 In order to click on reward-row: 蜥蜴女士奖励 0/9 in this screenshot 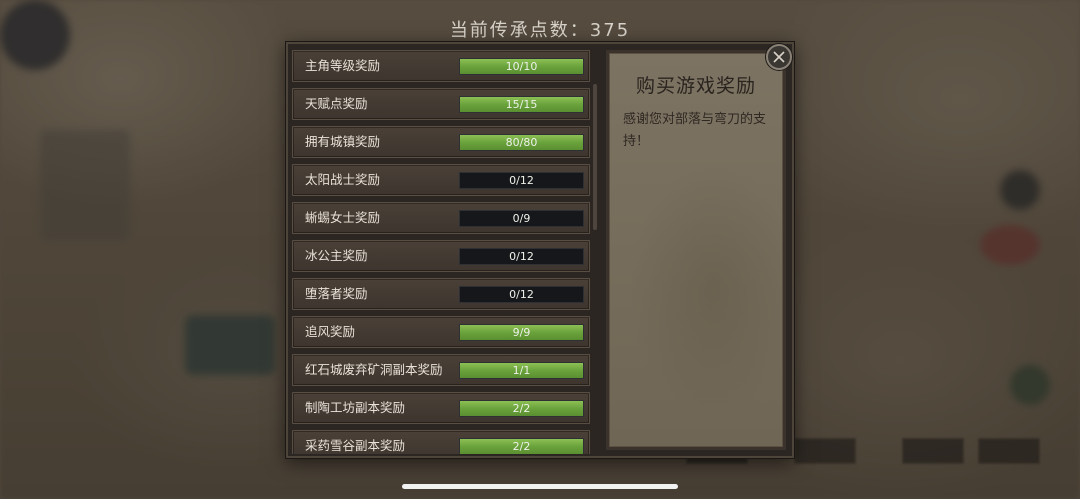, I will do `click(441, 218)`.